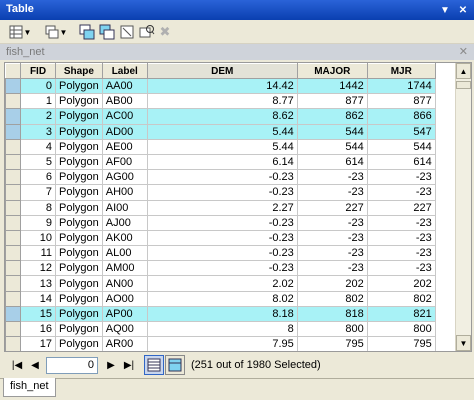  I want to click on cell-fid: 14, so click(38, 298).